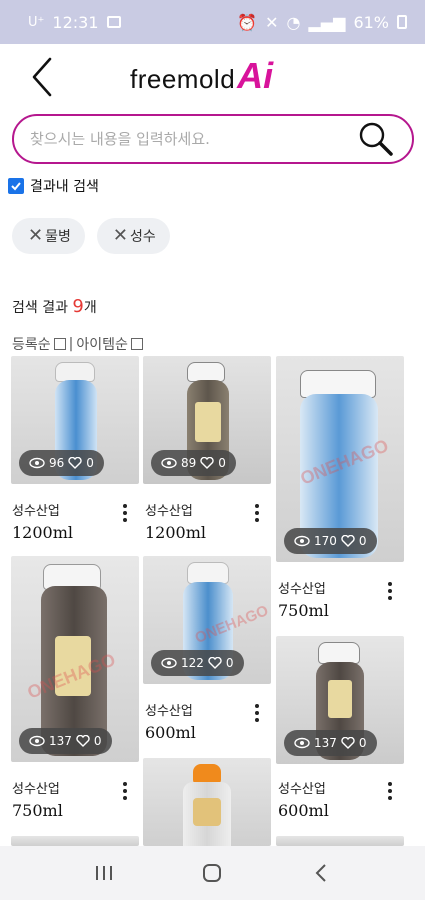 Image resolution: width=425 pixels, height=900 pixels. What do you see at coordinates (78, 306) in the screenshot?
I see `result-count-number: 9` at bounding box center [78, 306].